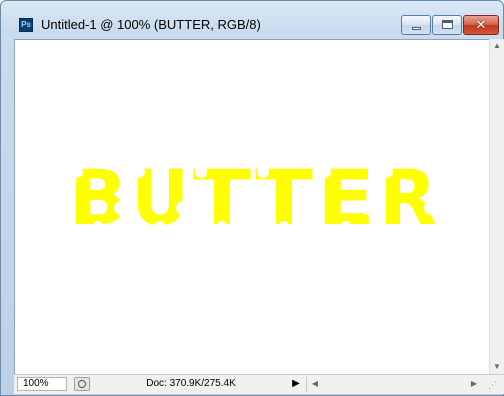 The image size is (504, 396). I want to click on status-options-icon, so click(82, 384).